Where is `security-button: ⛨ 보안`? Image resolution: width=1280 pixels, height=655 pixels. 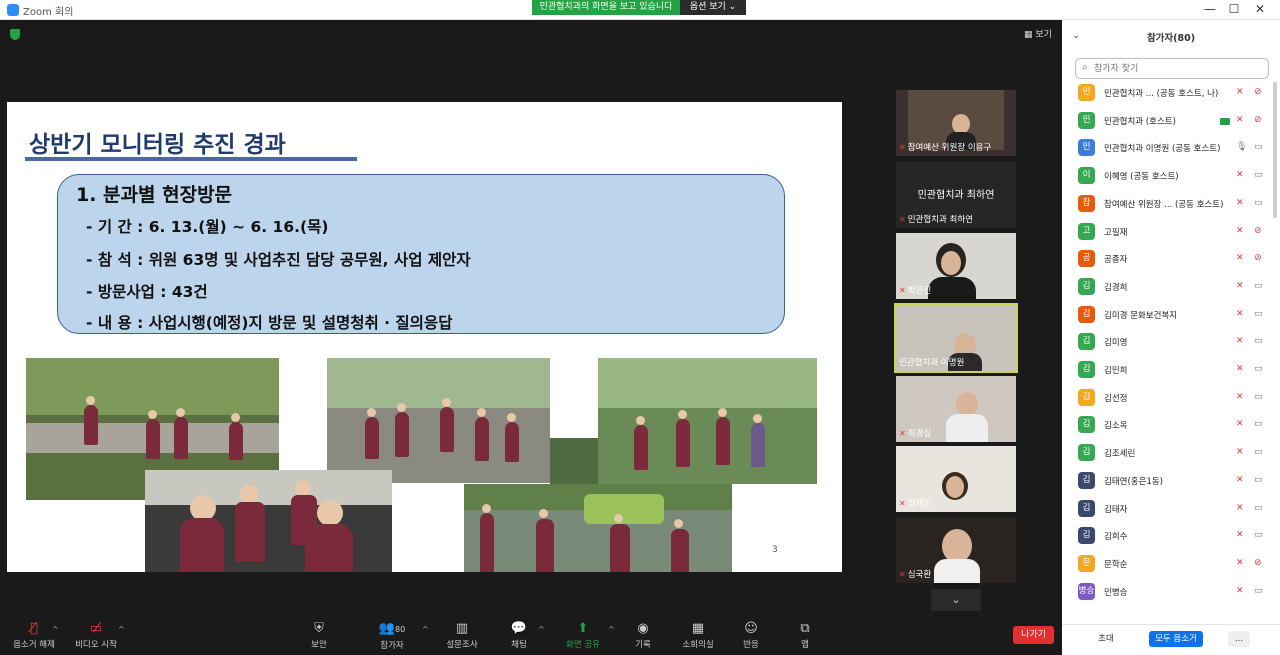
security-button: ⛨ 보안 is located at coordinates (319, 635).